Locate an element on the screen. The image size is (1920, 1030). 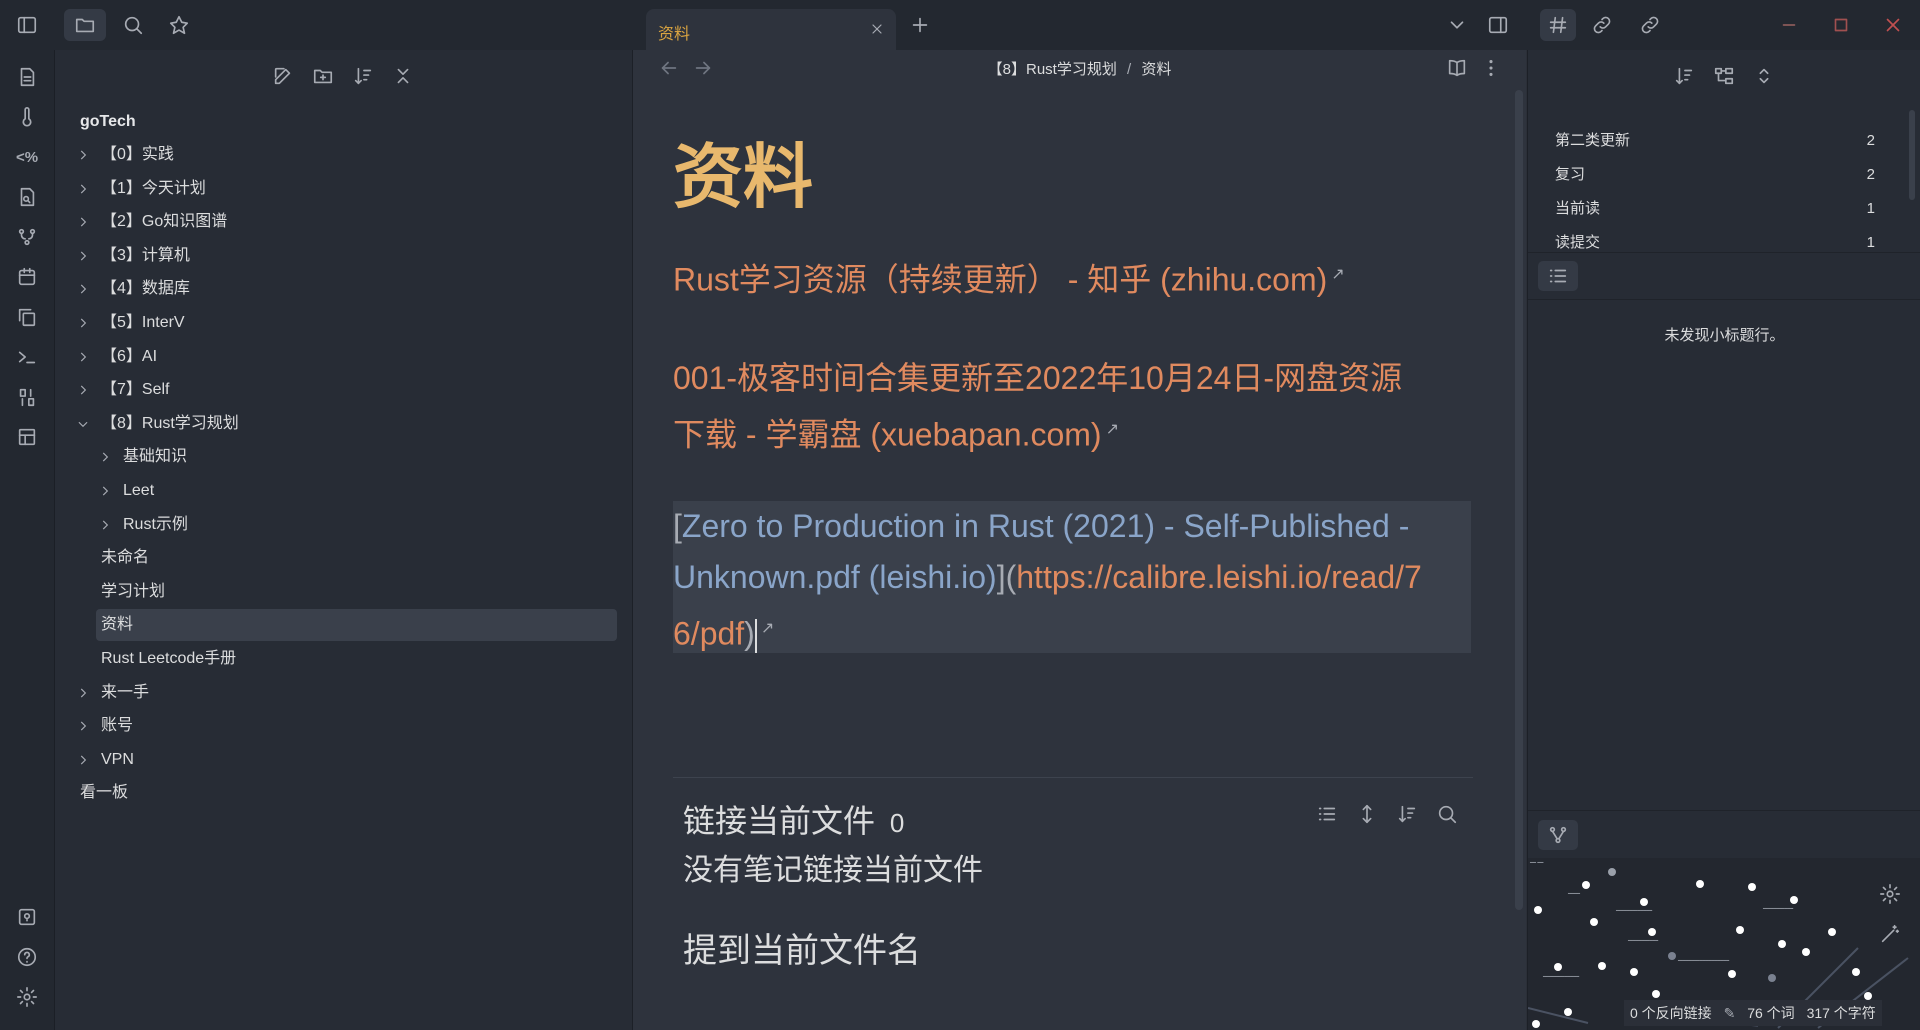
status-backlinks: 0 个反向链接 is located at coordinates (1671, 1013).